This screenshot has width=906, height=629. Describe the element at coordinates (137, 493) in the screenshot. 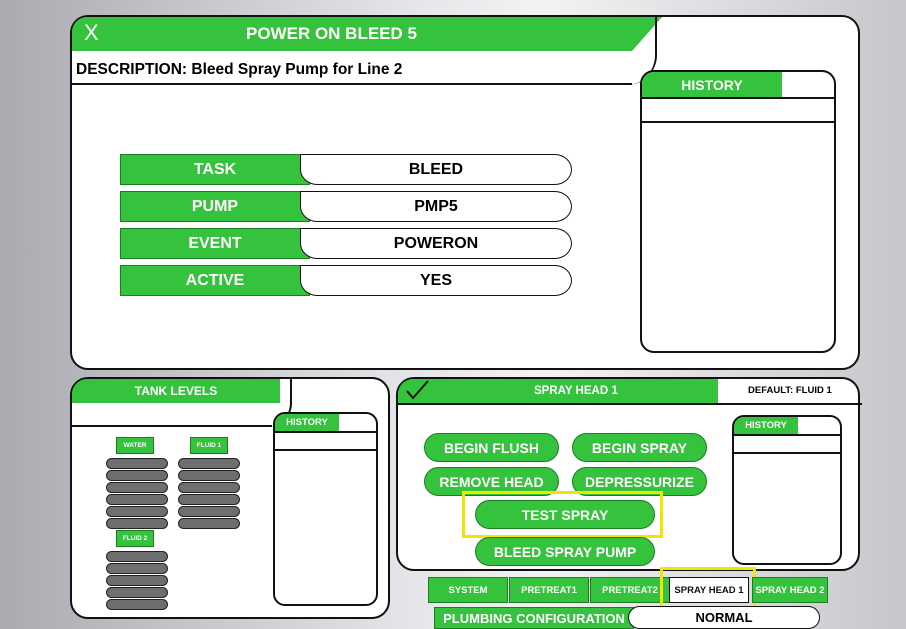

I see `water-tank-levels` at that location.